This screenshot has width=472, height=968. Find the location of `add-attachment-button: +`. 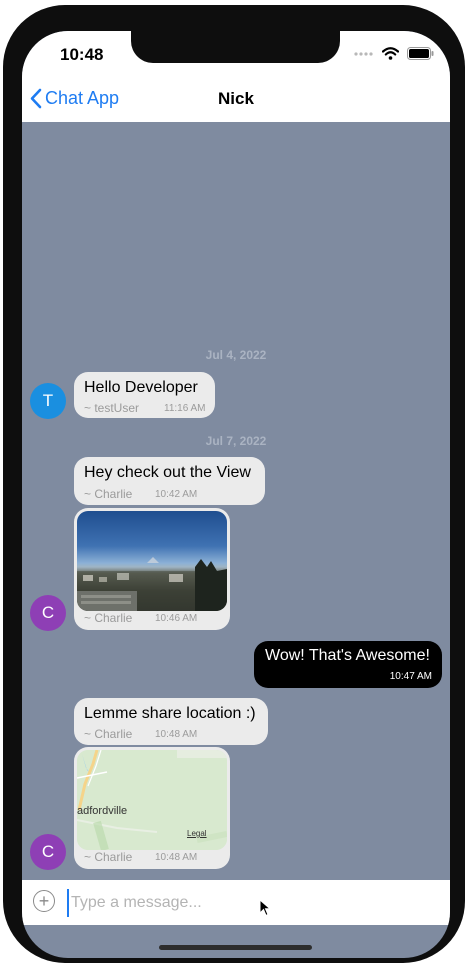

add-attachment-button: + is located at coordinates (44, 901).